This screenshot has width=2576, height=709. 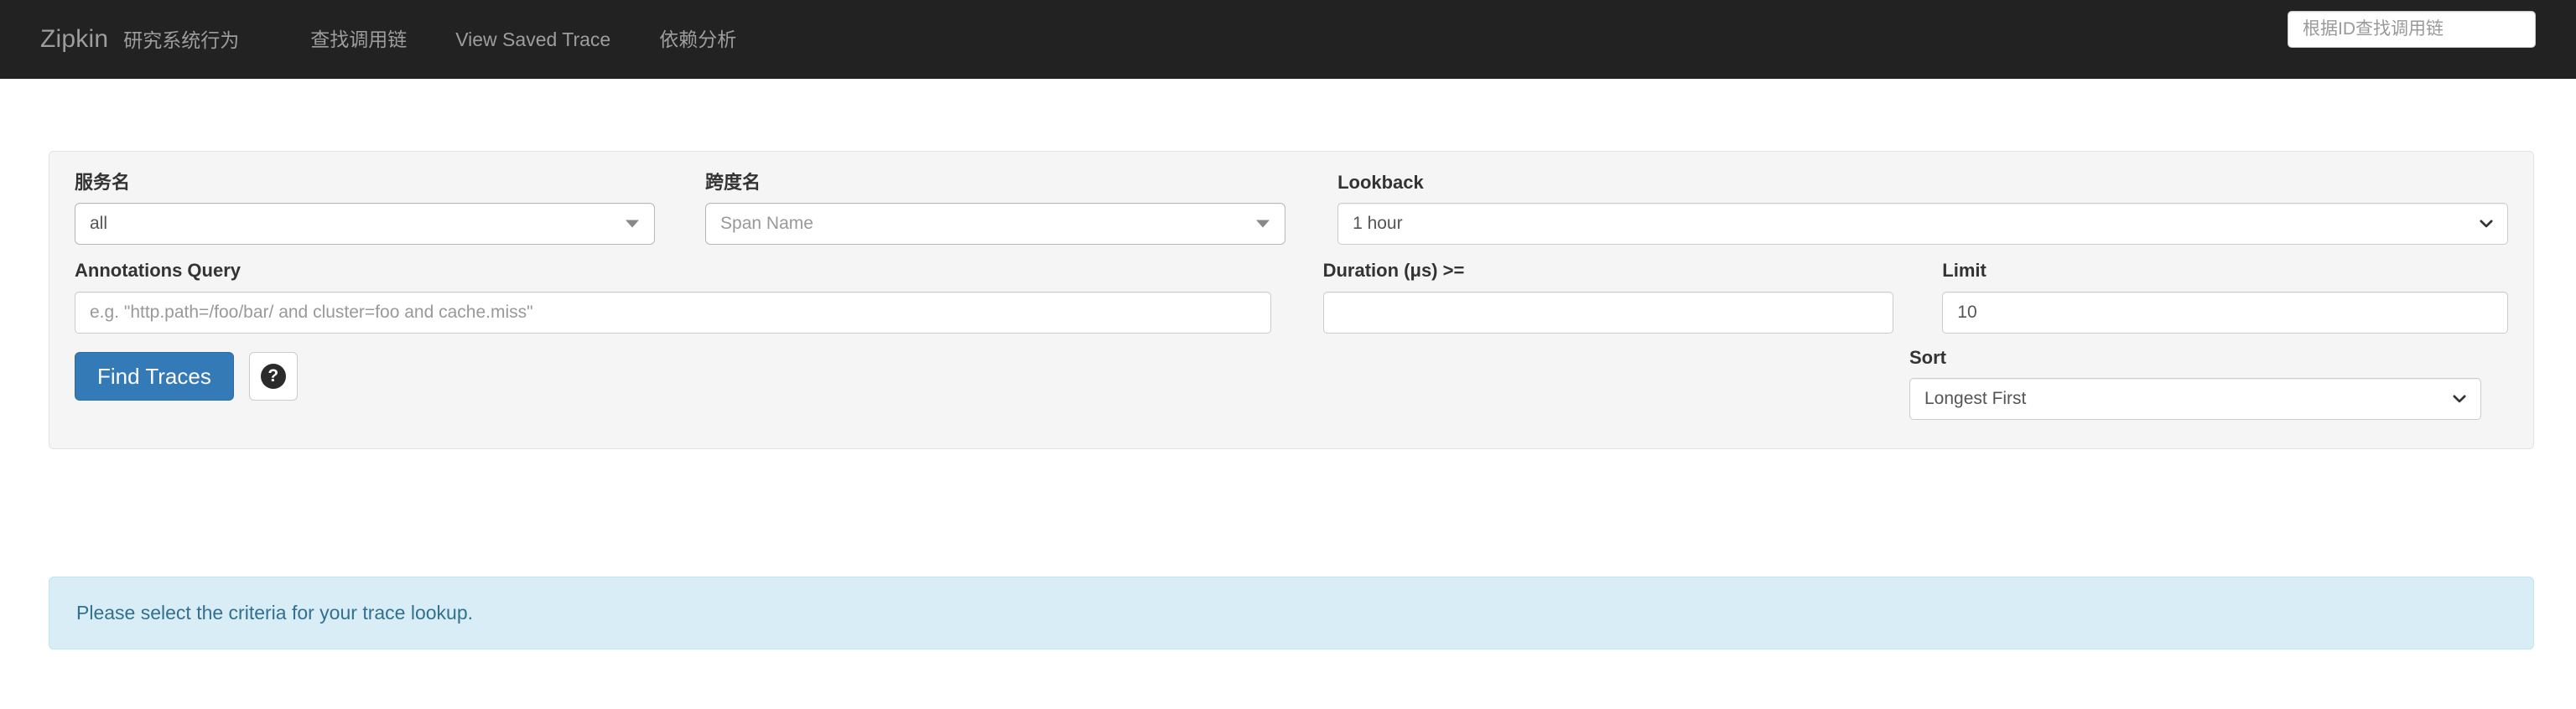 I want to click on field-service-name: 服务名 all, so click(x=365, y=209).